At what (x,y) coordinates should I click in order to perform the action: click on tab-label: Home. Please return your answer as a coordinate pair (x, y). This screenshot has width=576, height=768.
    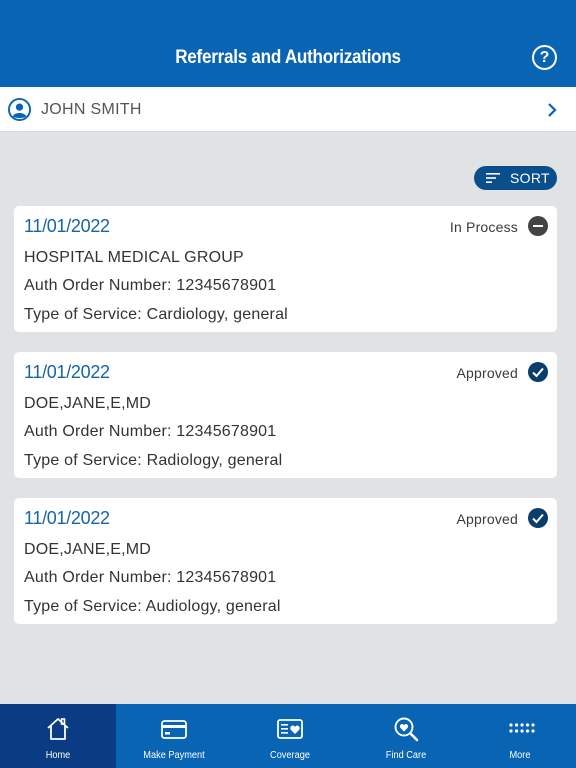
    Looking at the image, I should click on (58, 755).